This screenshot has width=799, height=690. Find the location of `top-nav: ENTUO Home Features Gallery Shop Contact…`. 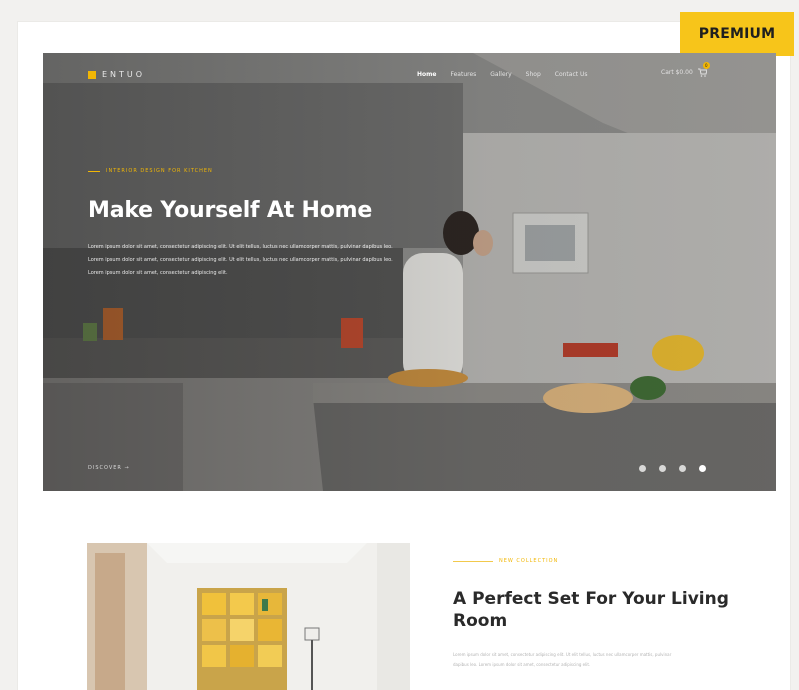

top-nav: ENTUO Home Features Gallery Shop Contact… is located at coordinates (409, 78).